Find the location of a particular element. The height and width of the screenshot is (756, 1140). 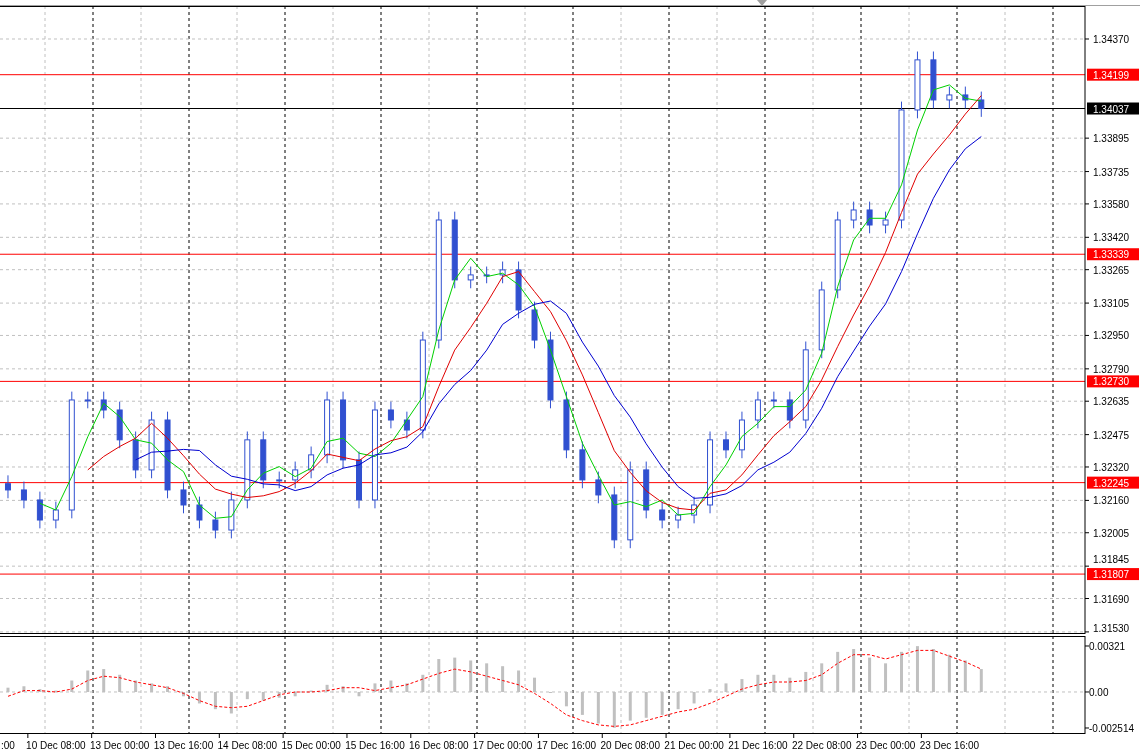

price-axis-label: 1.33105 is located at coordinates (1111, 304).